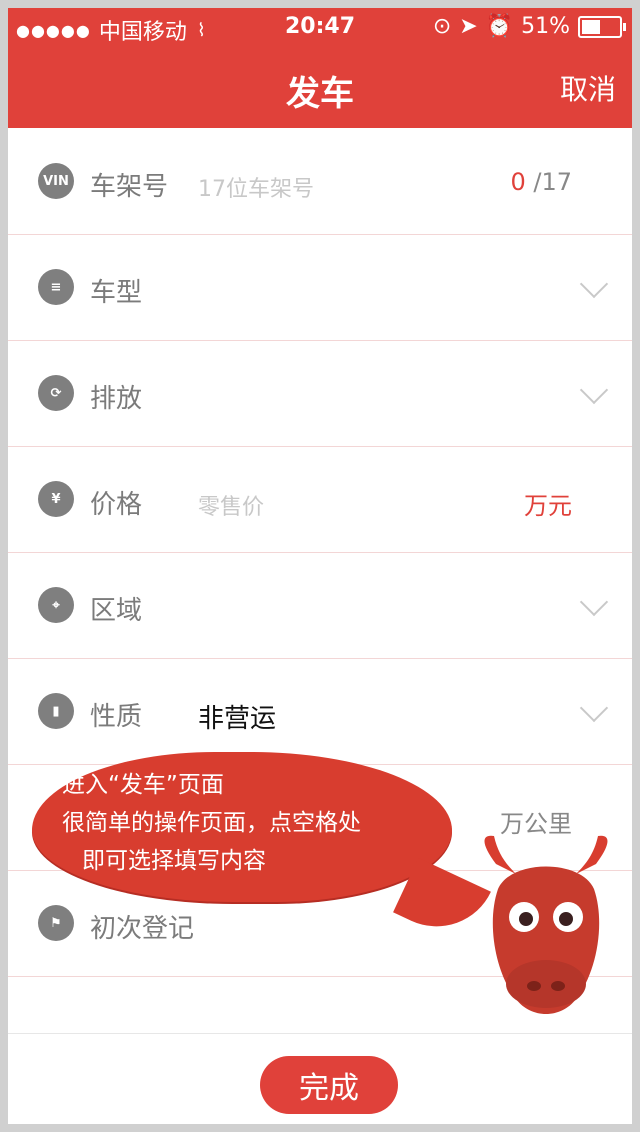  I want to click on row-vin: VIN 车架号 17位车架号 0 /17, so click(320, 181).